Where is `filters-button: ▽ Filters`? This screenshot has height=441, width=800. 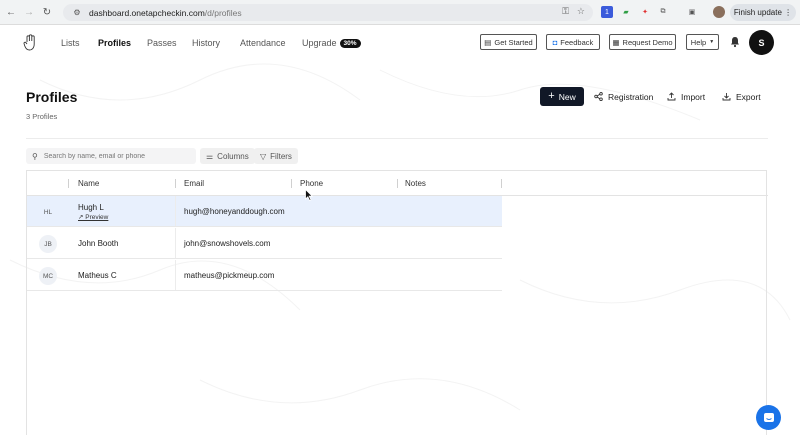 filters-button: ▽ Filters is located at coordinates (276, 156).